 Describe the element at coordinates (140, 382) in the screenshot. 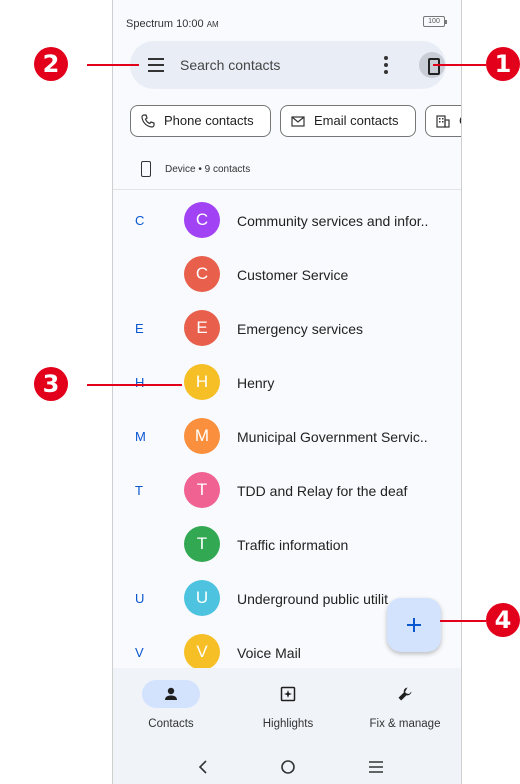

I see `section-letter: H` at that location.